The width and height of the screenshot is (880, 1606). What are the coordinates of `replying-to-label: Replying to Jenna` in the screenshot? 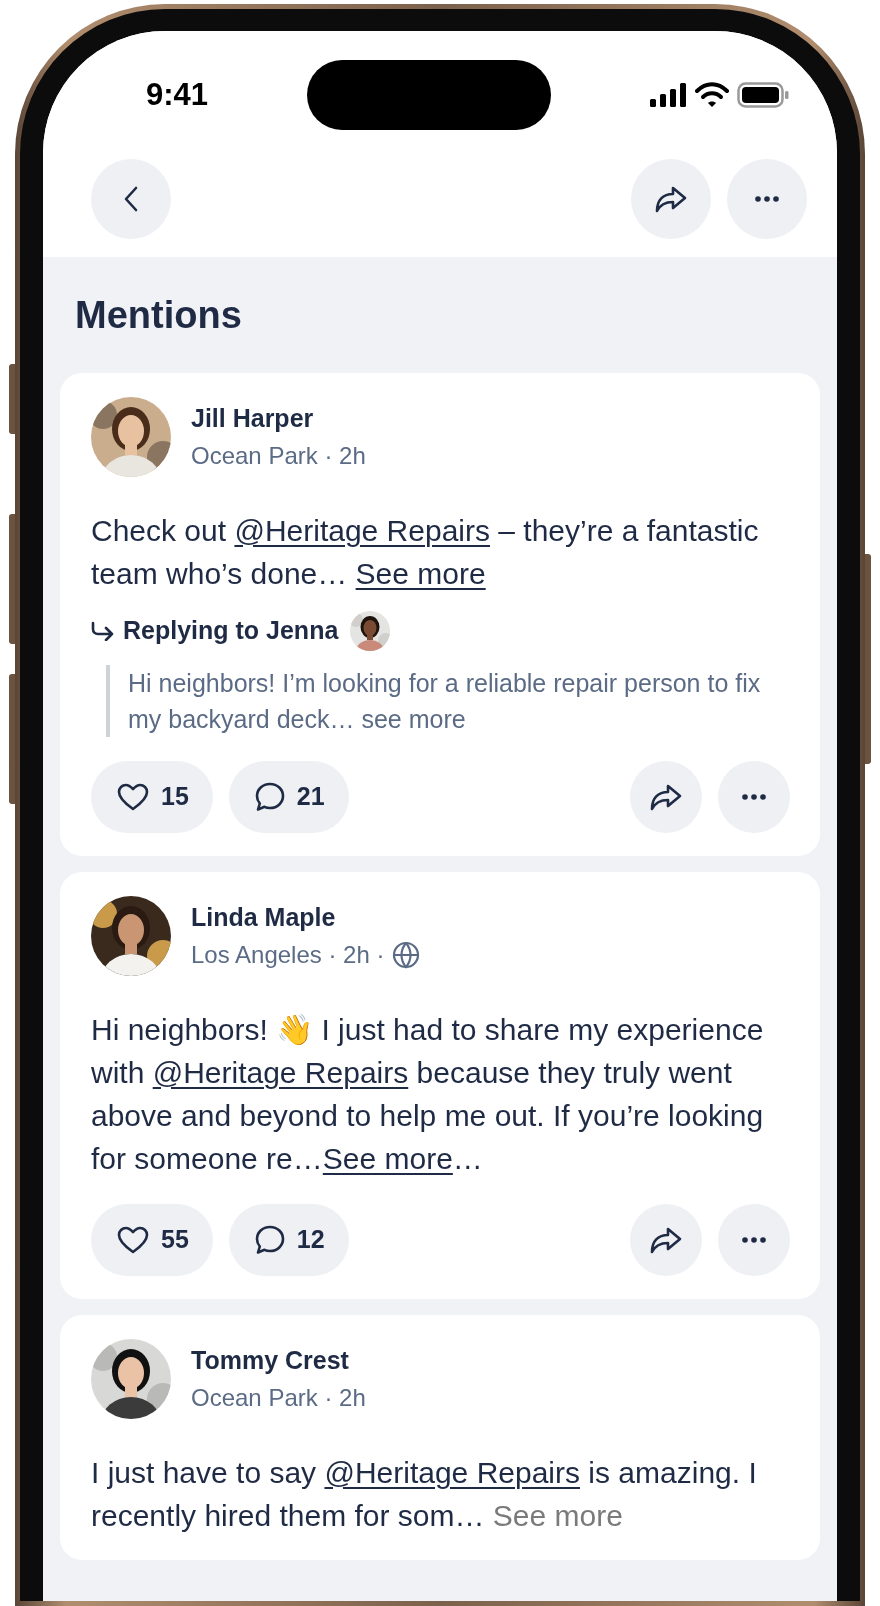 It's located at (231, 630).